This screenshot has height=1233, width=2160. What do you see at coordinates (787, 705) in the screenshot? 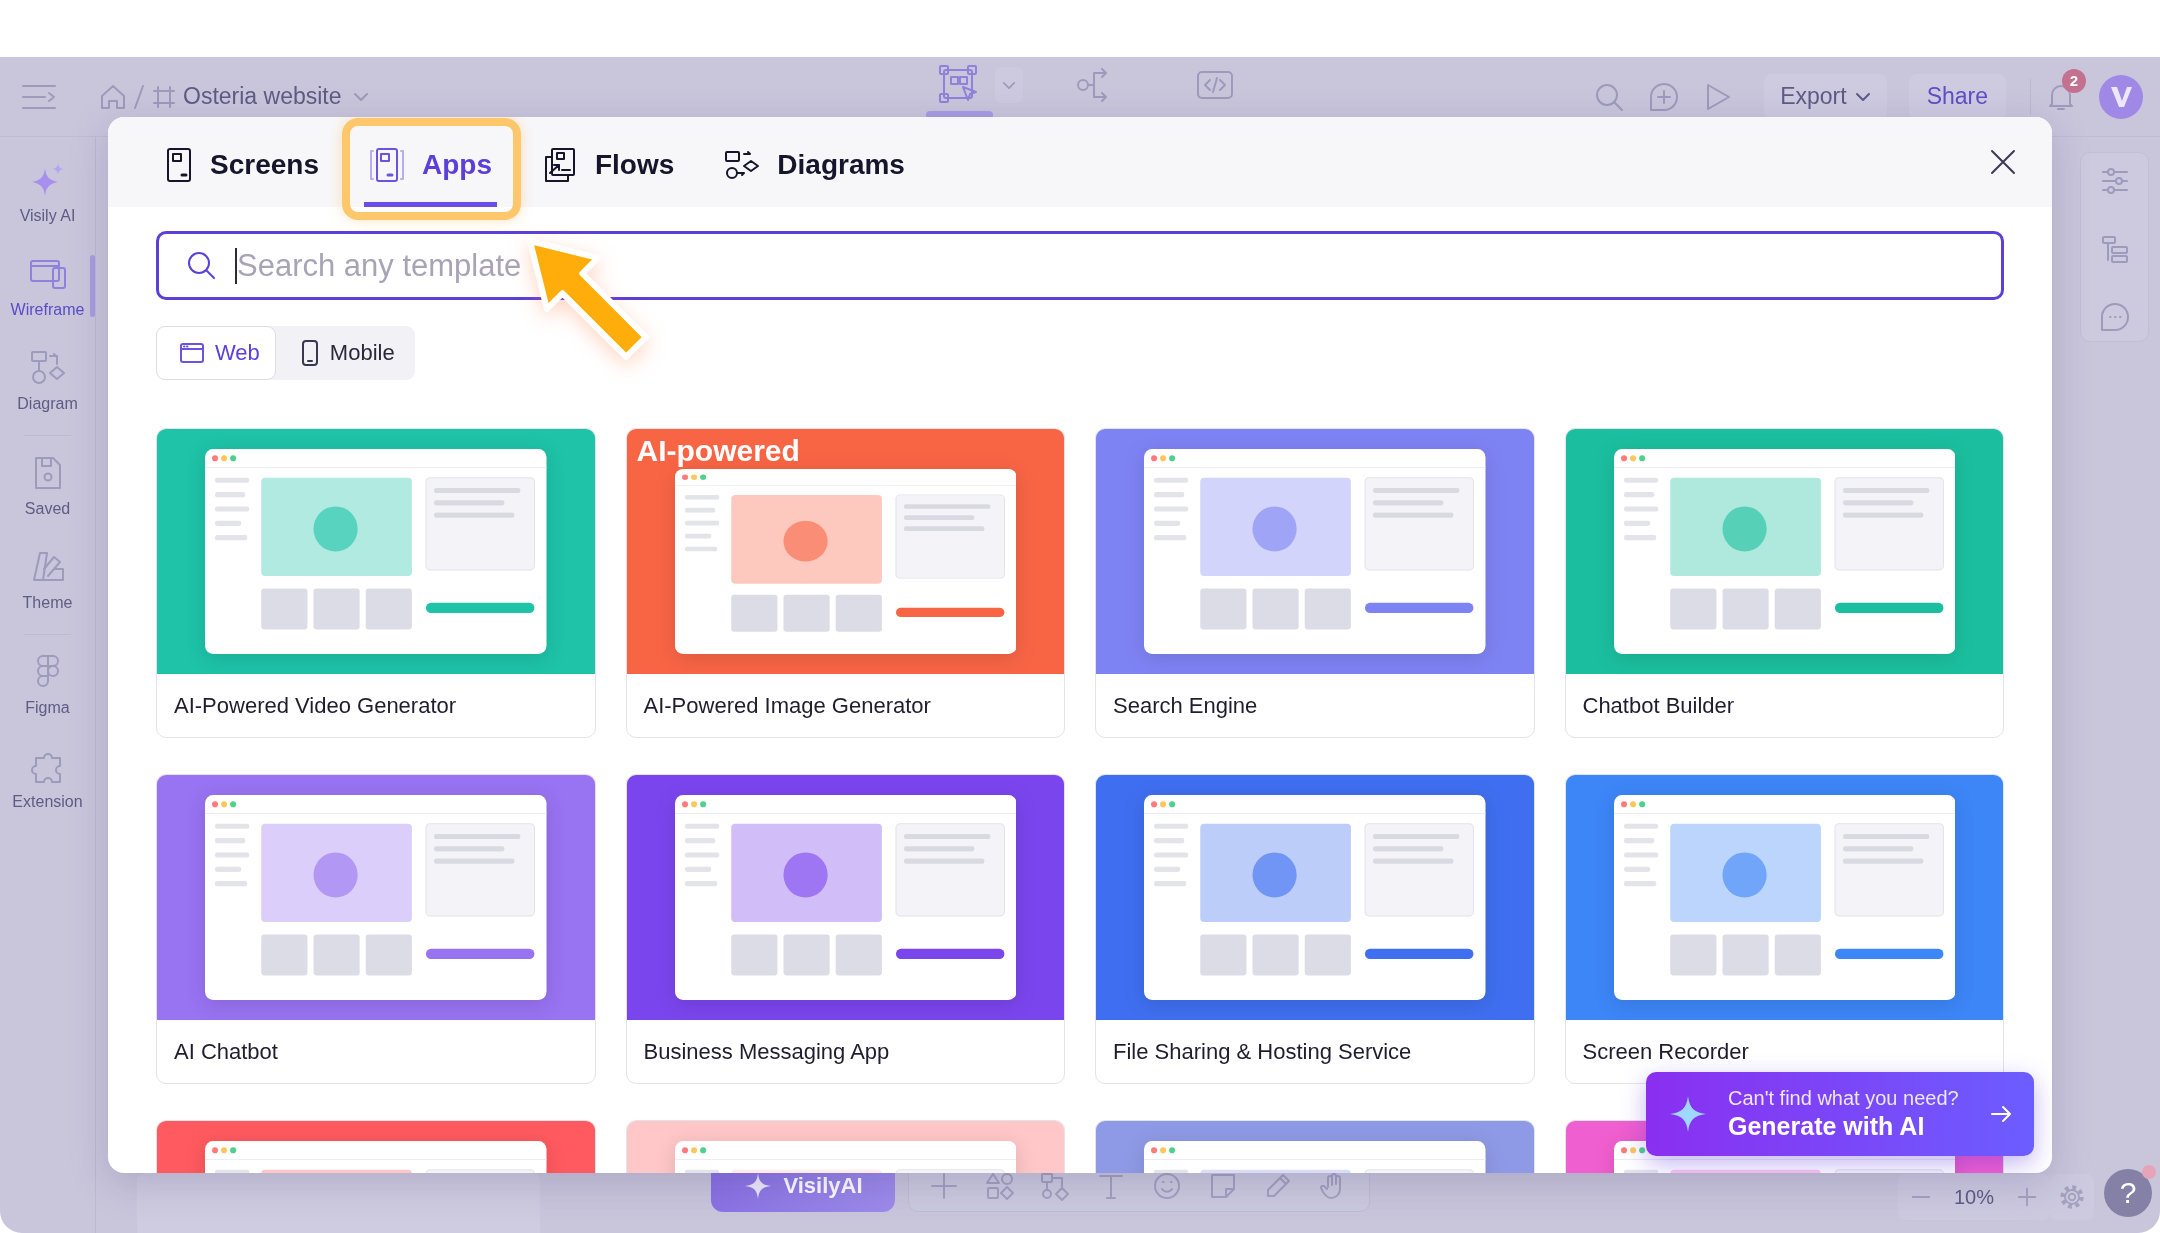
I see `template-title: AI-Powered Image Generator` at bounding box center [787, 705].